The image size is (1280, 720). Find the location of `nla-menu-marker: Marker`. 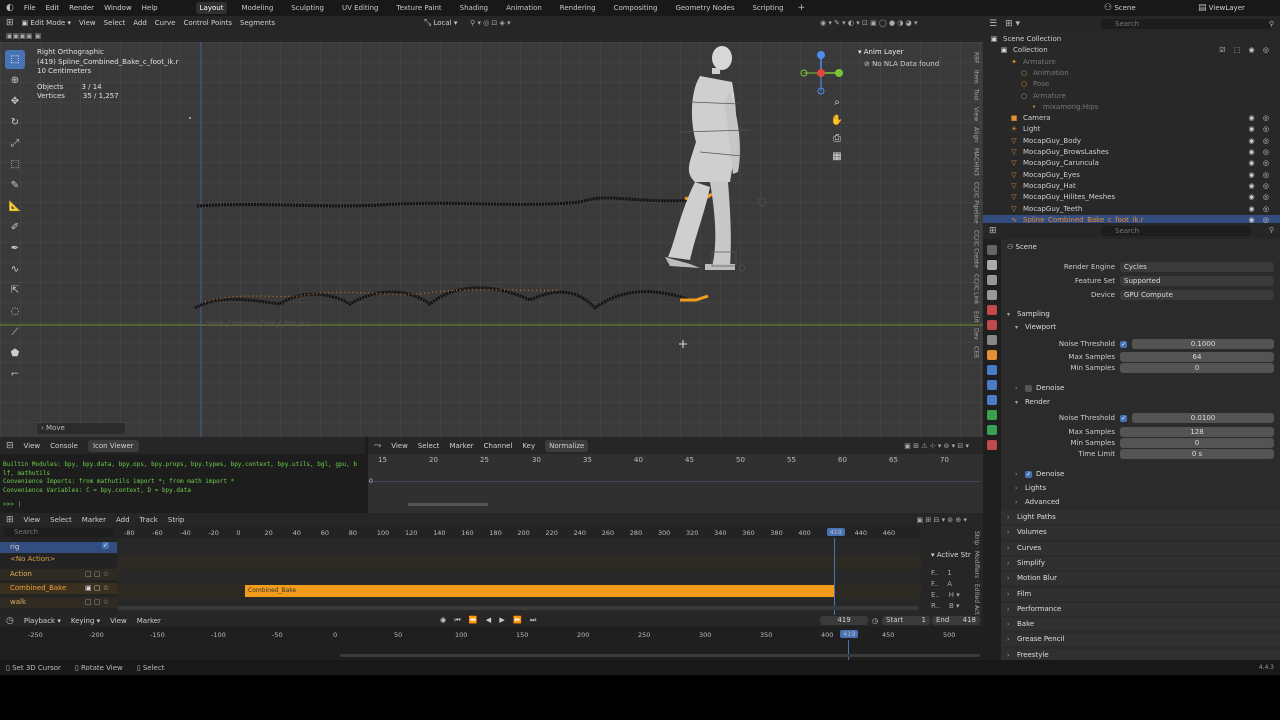

nla-menu-marker: Marker is located at coordinates (94, 520).